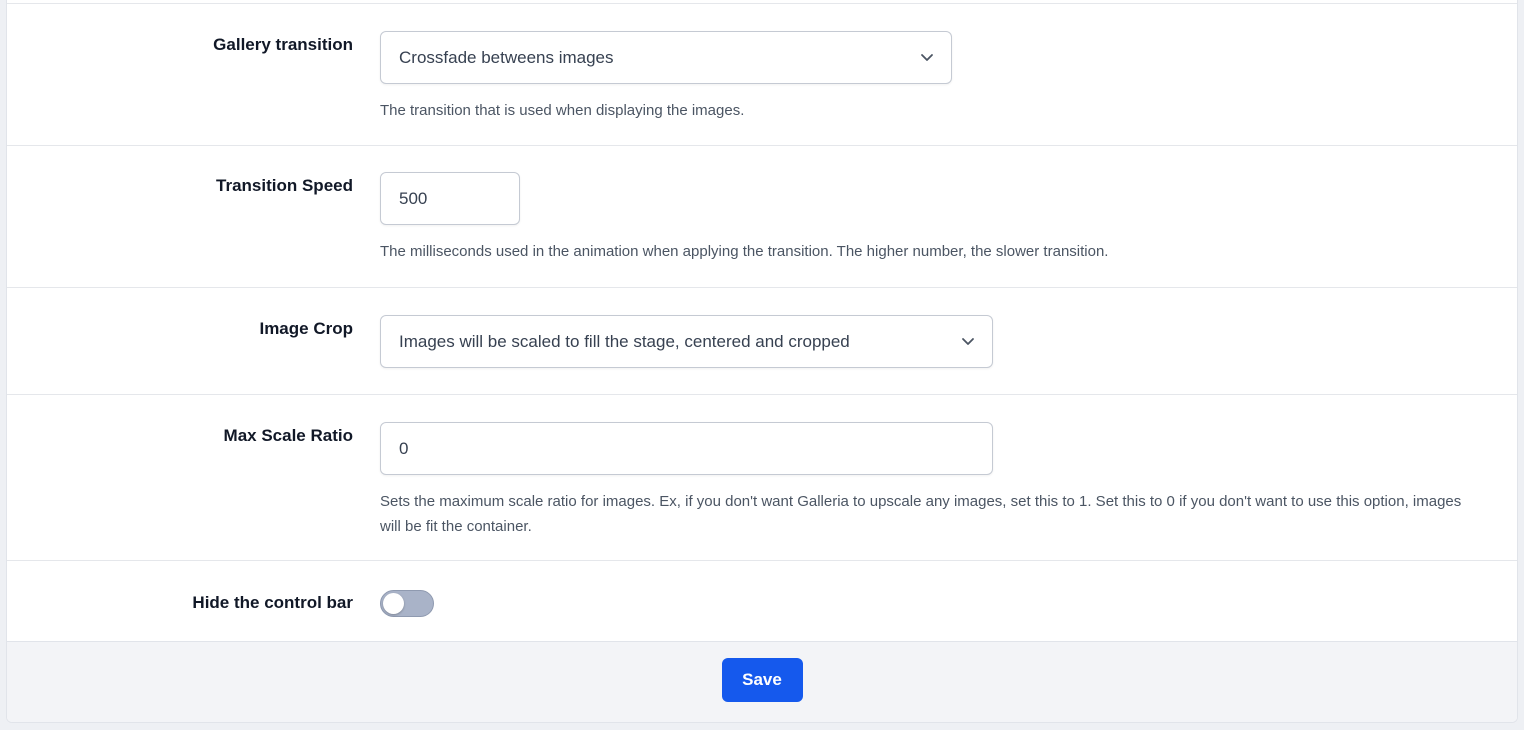 The width and height of the screenshot is (1524, 730). Describe the element at coordinates (393, 603) in the screenshot. I see `toggle-knob` at that location.